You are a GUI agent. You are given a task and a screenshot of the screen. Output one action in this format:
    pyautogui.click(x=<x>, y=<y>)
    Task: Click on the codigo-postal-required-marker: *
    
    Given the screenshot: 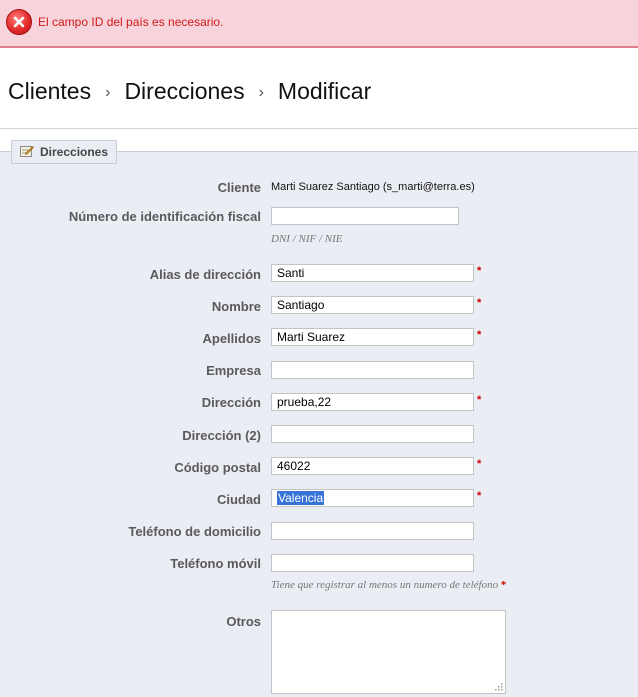 What is the action you would take?
    pyautogui.click(x=479, y=464)
    